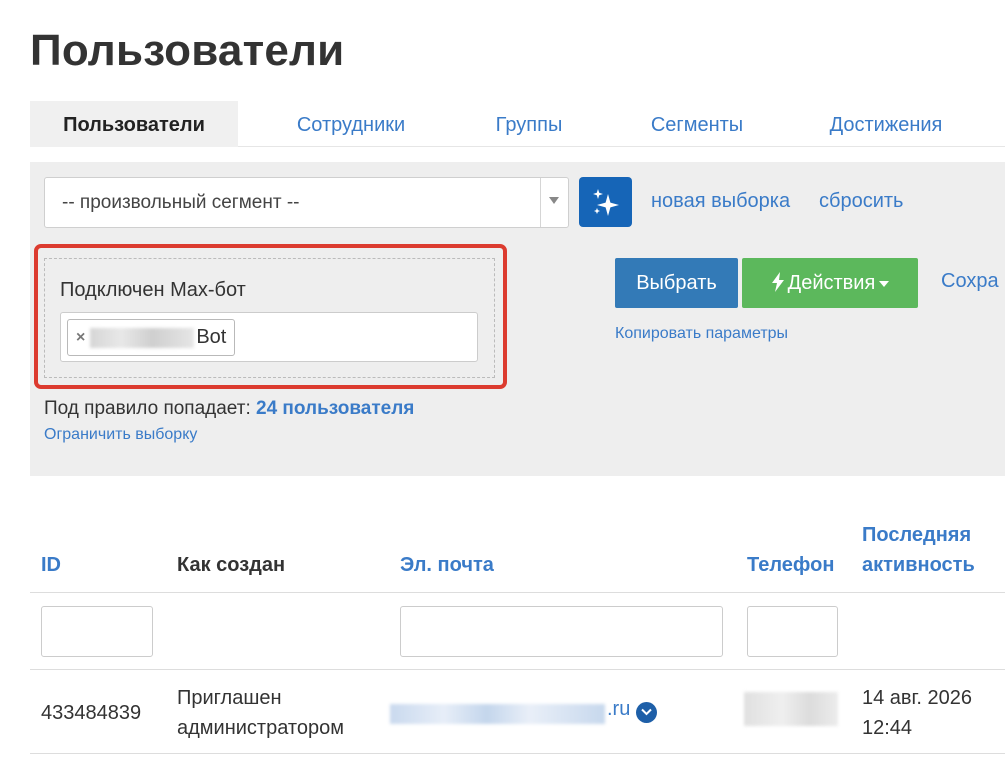  I want to click on column-header-phone: Телефон, so click(790, 565).